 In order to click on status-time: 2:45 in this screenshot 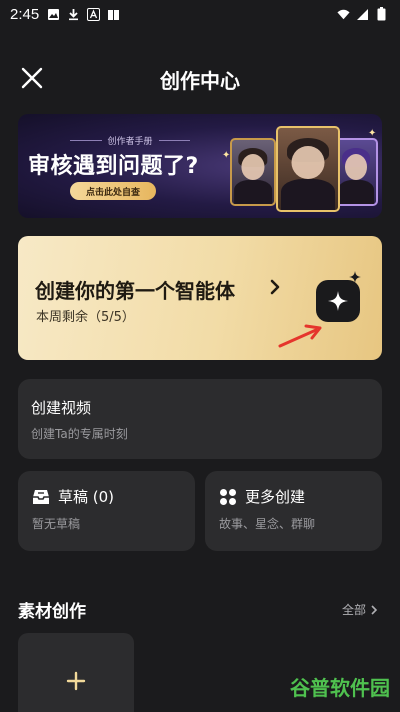, I will do `click(25, 14)`.